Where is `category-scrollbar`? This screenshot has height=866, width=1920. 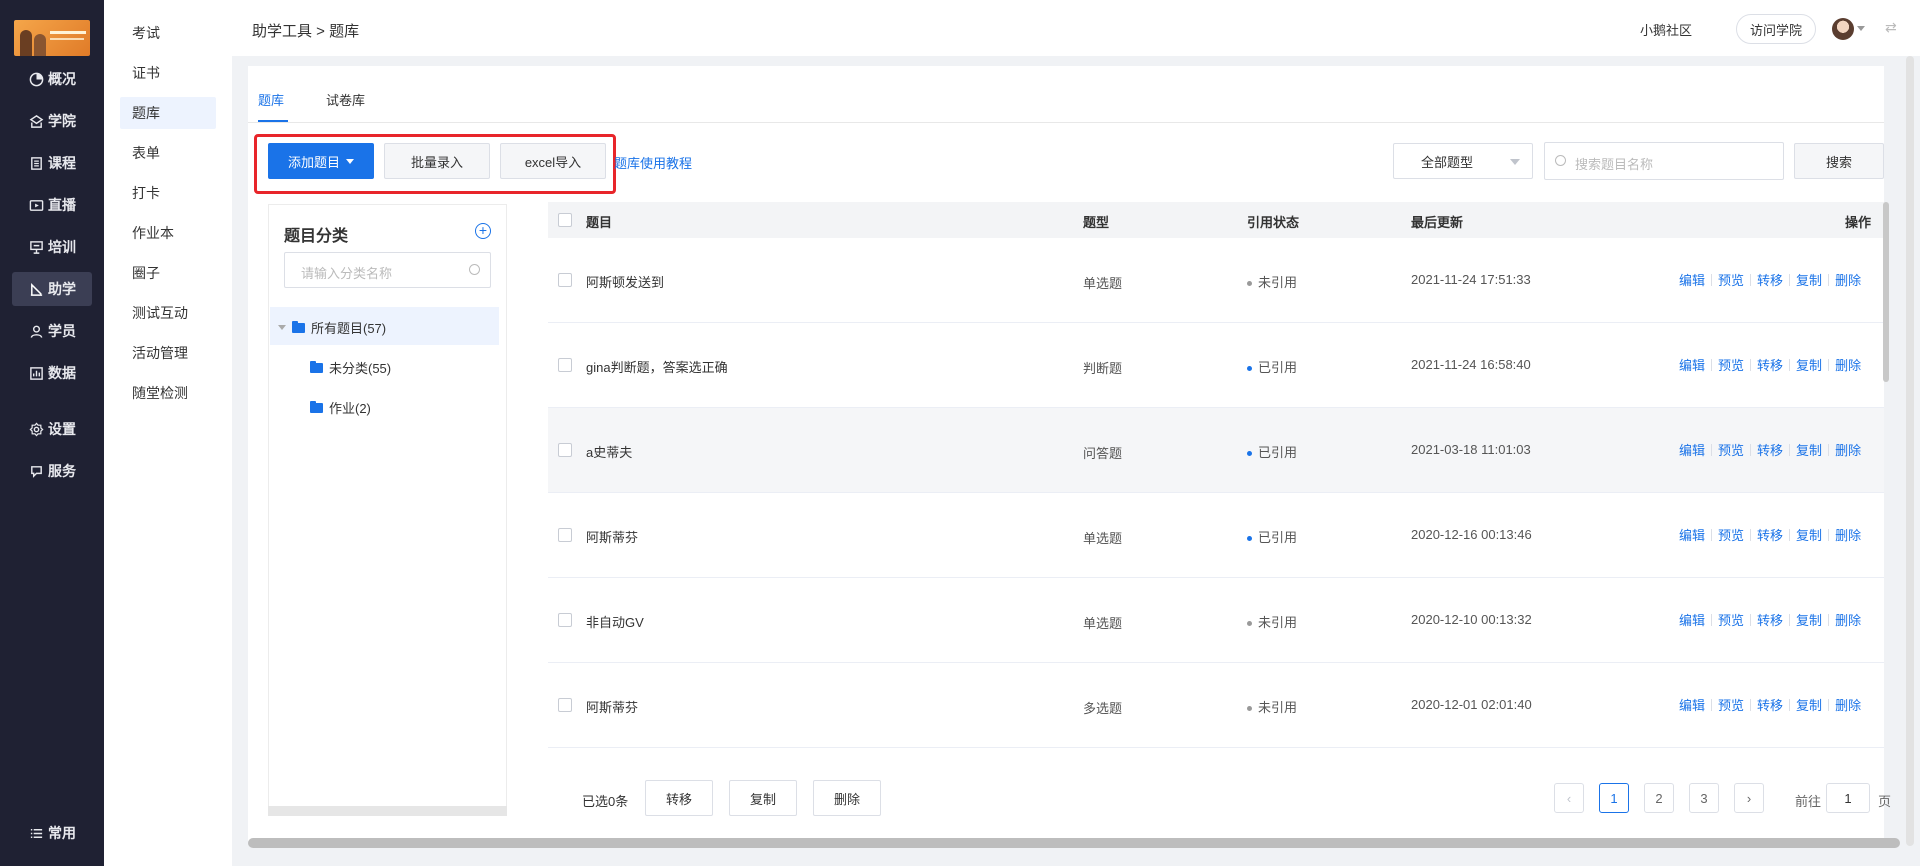
category-scrollbar is located at coordinates (387, 811).